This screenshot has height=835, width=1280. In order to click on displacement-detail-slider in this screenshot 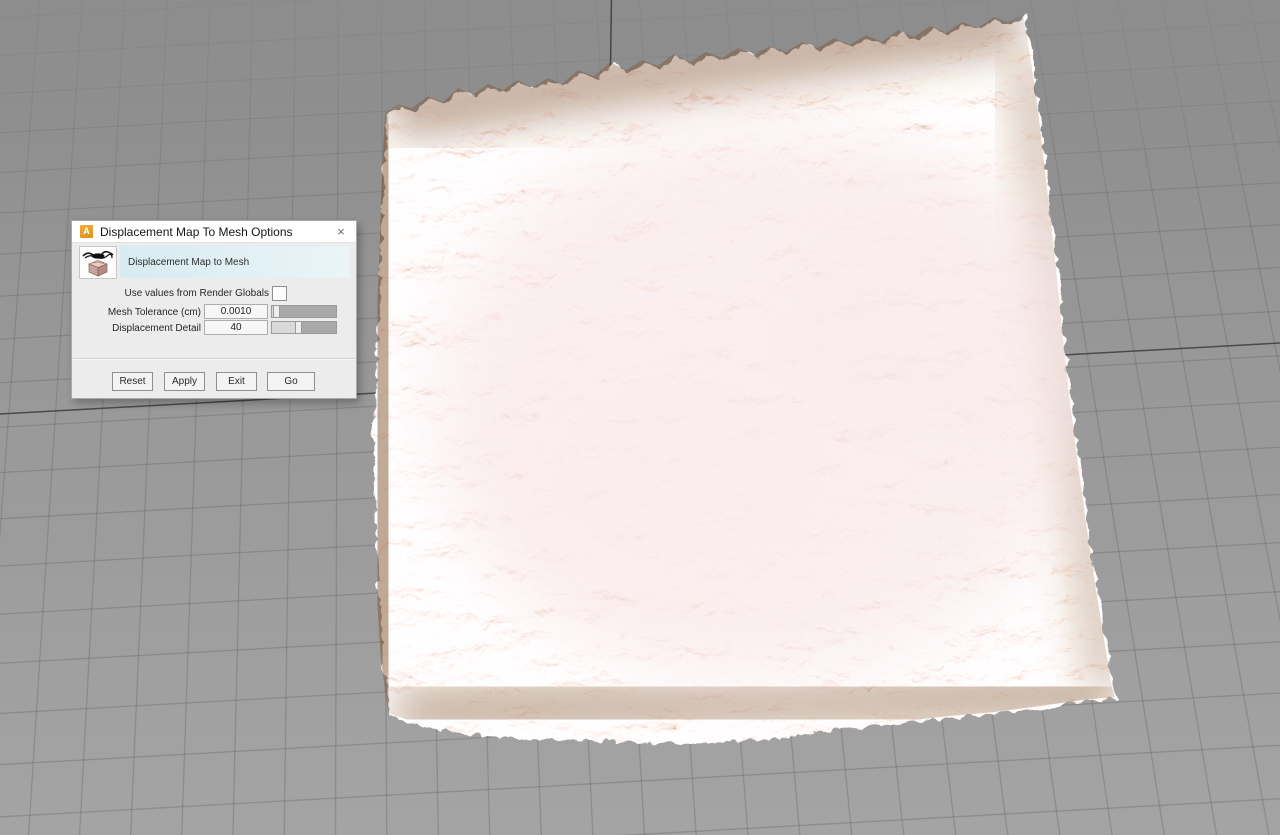, I will do `click(304, 327)`.